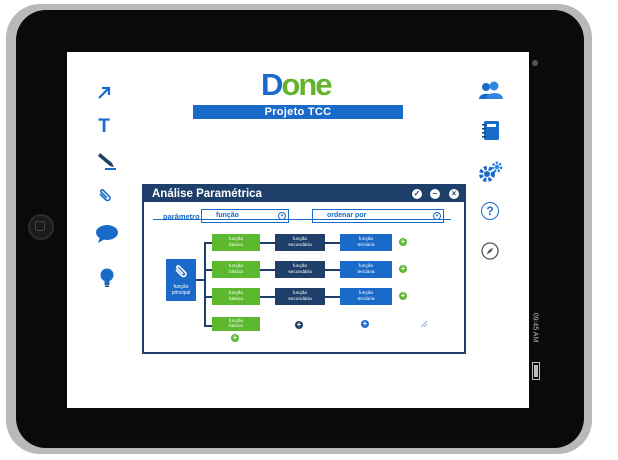 The width and height of the screenshot is (618, 460). Describe the element at coordinates (181, 290) in the screenshot. I see `main-function-label: função principal` at that location.